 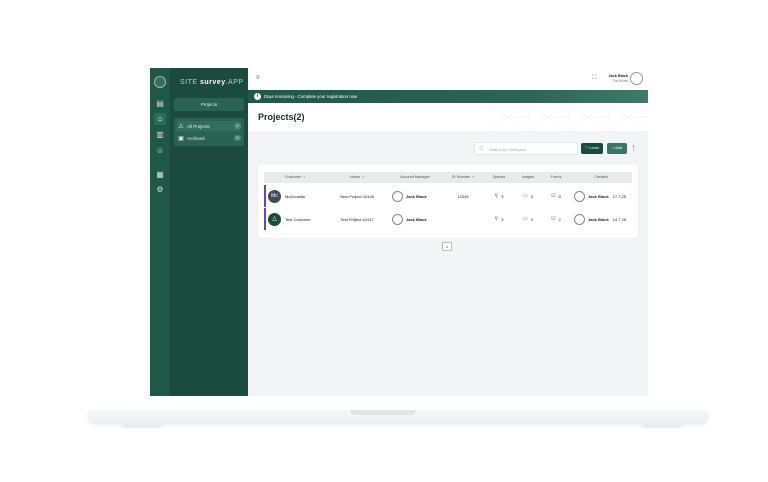 I want to click on laptop-foot-right, so click(x=662, y=426).